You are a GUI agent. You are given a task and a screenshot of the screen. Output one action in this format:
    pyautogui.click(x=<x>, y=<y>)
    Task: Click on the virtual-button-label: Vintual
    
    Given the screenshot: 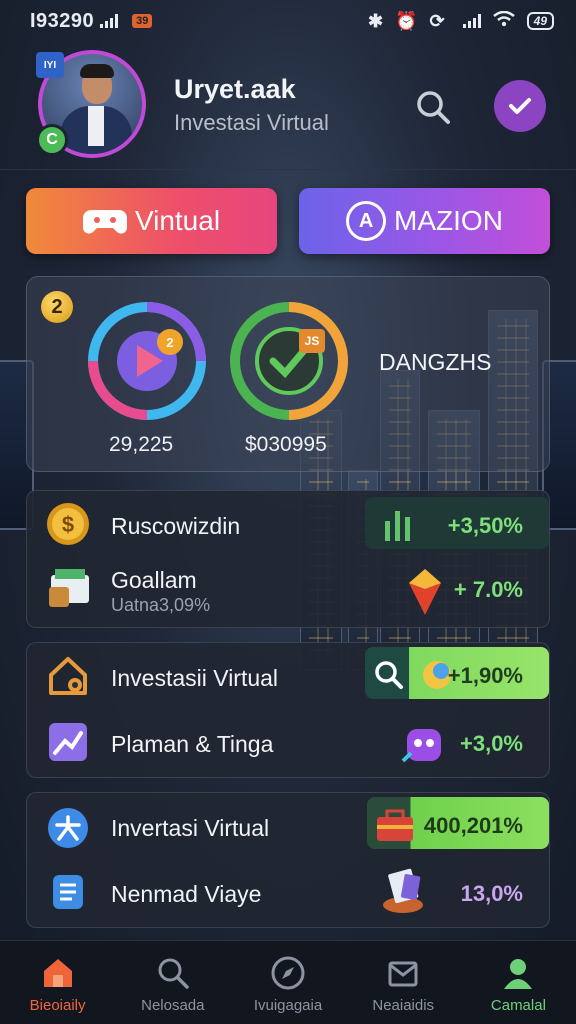 What is the action you would take?
    pyautogui.click(x=177, y=220)
    